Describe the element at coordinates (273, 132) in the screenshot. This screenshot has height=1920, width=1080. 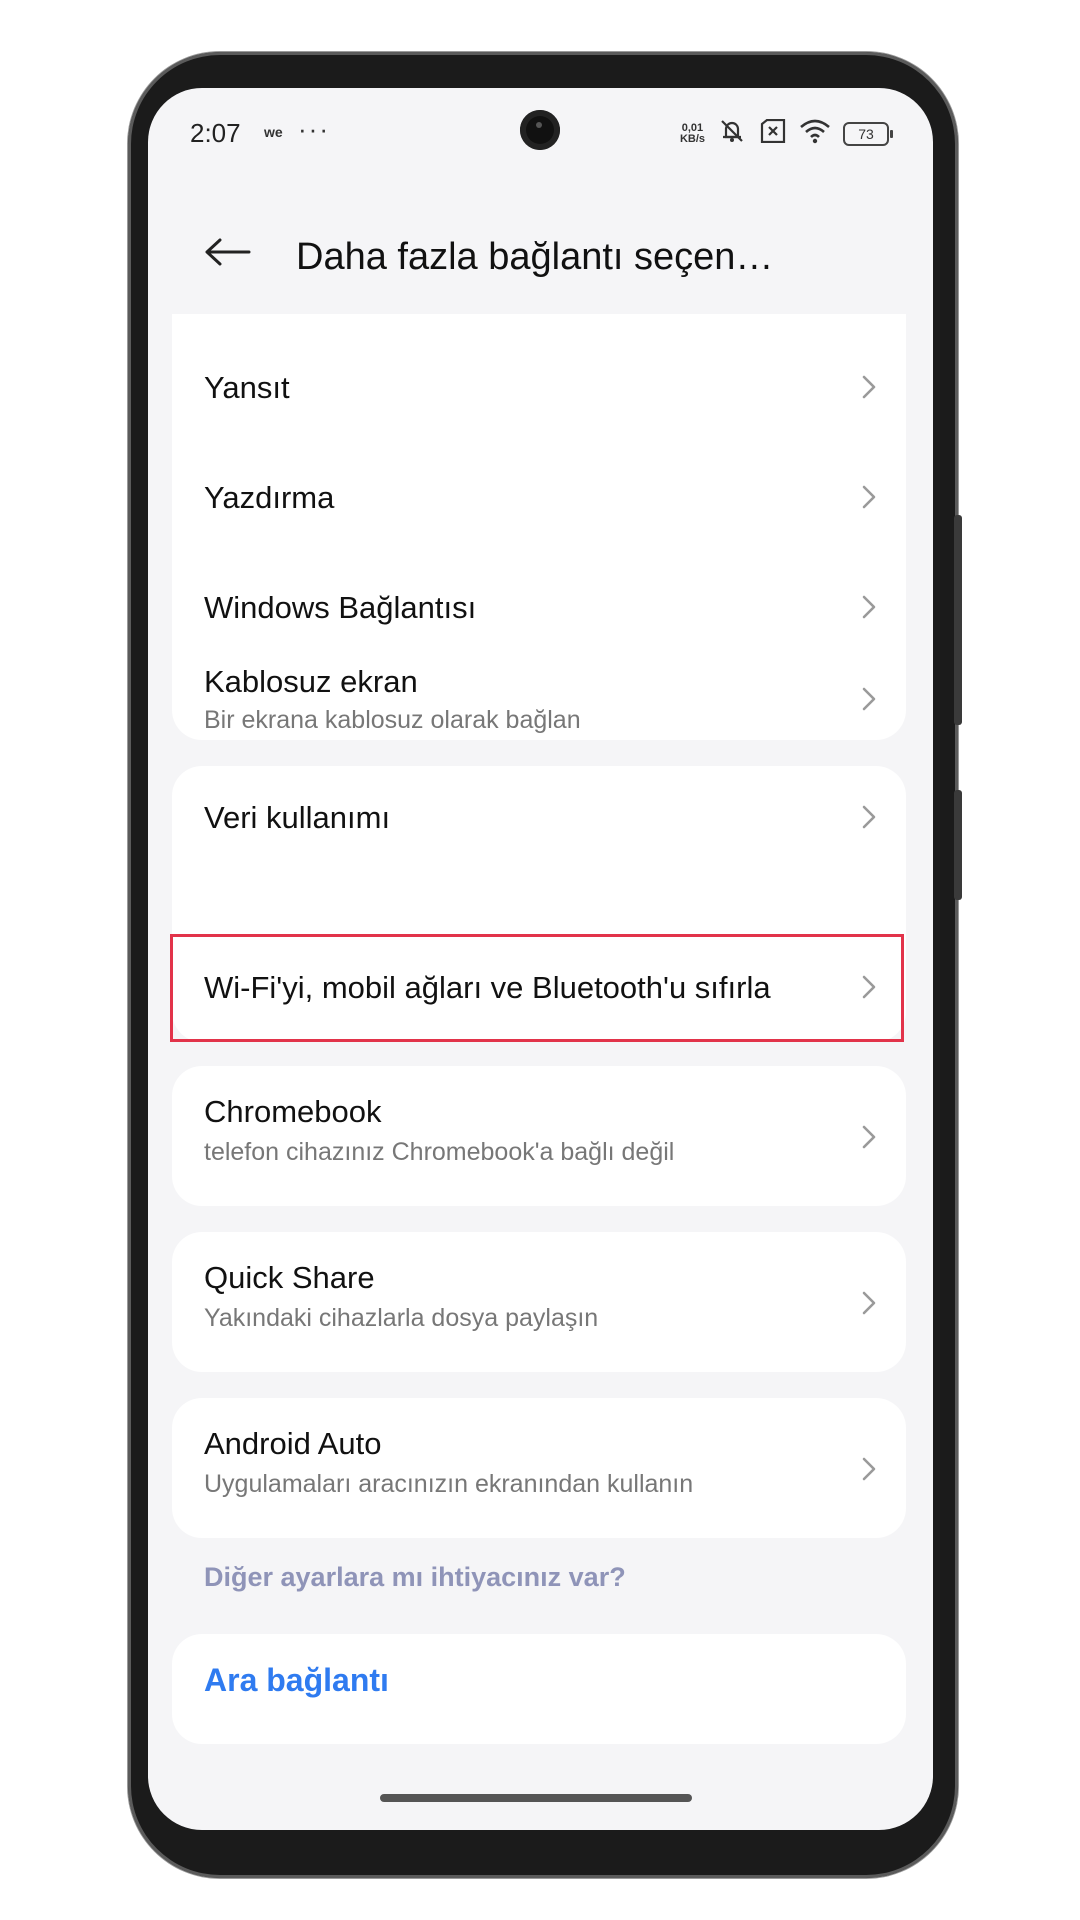
I see `carrier-icon: we` at that location.